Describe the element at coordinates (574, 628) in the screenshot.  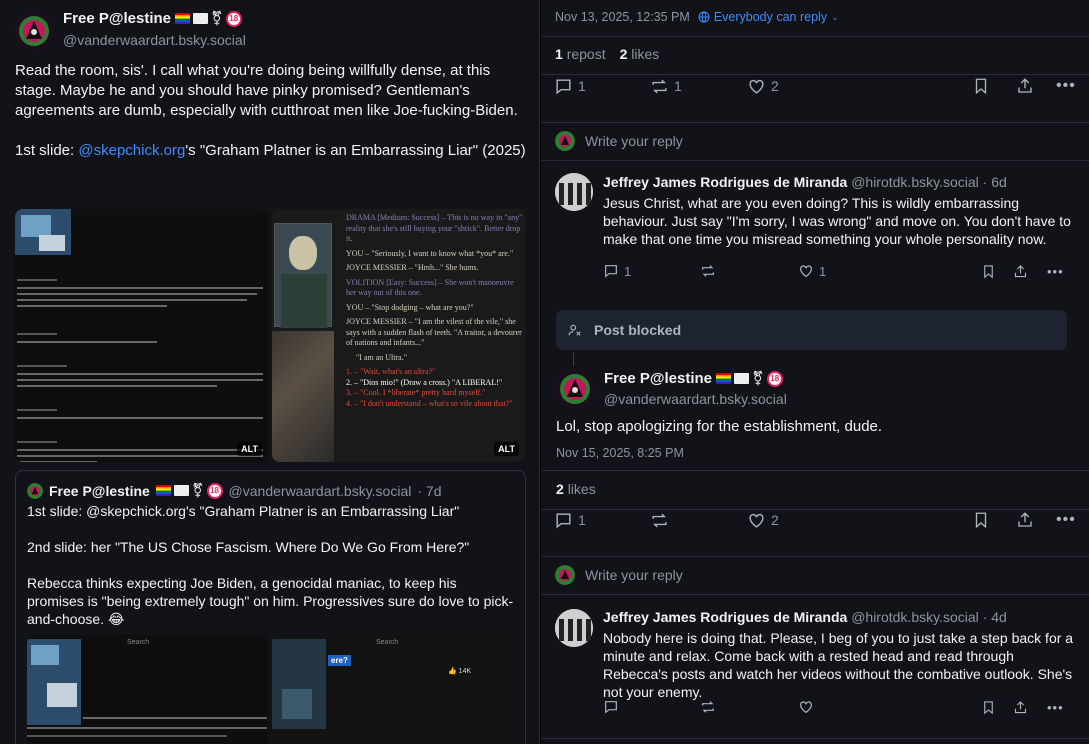
I see `reply2-author-avatar` at that location.